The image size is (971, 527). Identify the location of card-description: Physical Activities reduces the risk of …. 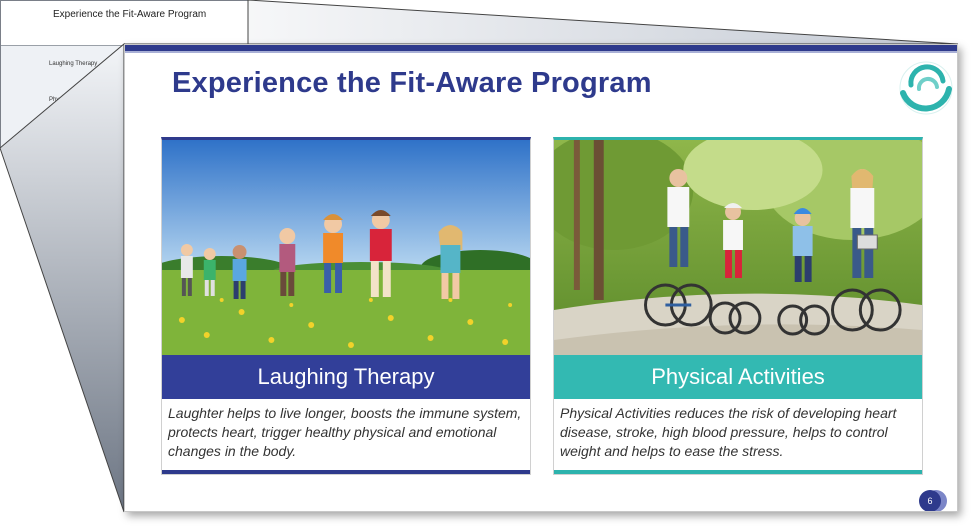
(728, 432).